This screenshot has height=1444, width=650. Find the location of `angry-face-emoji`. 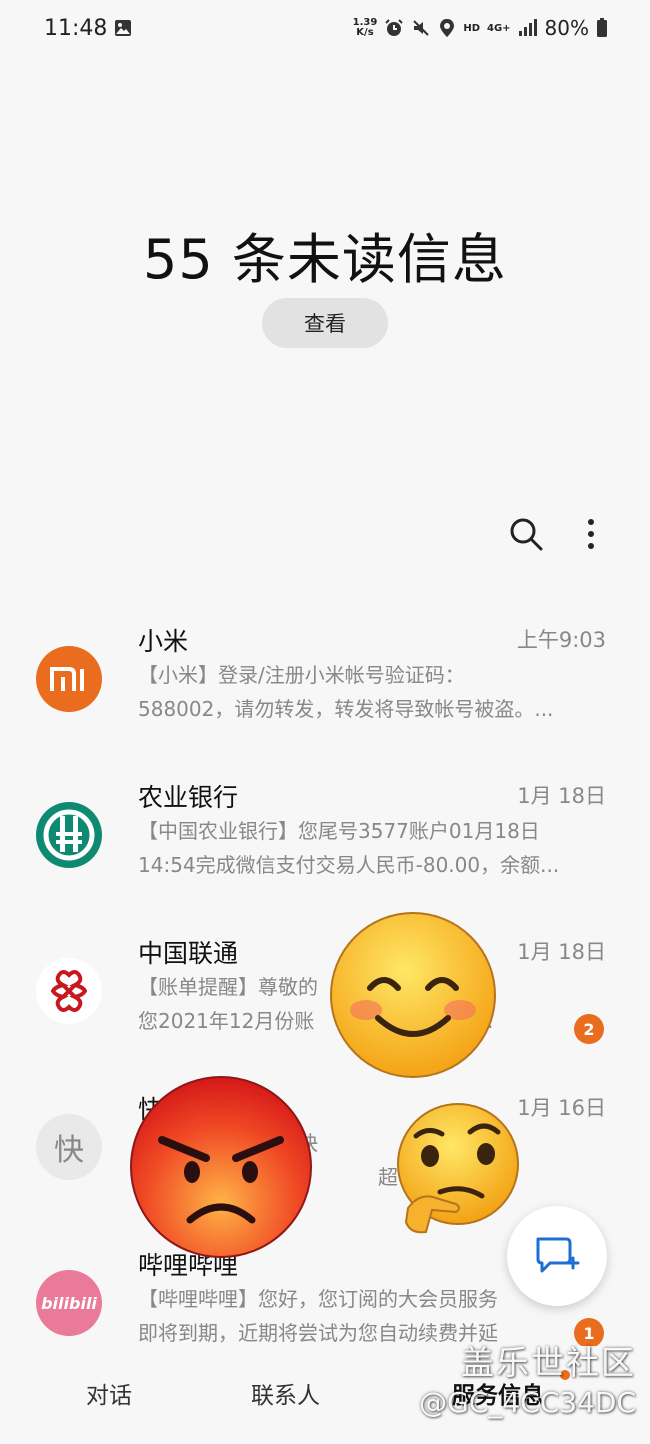

angry-face-emoji is located at coordinates (221, 1167).